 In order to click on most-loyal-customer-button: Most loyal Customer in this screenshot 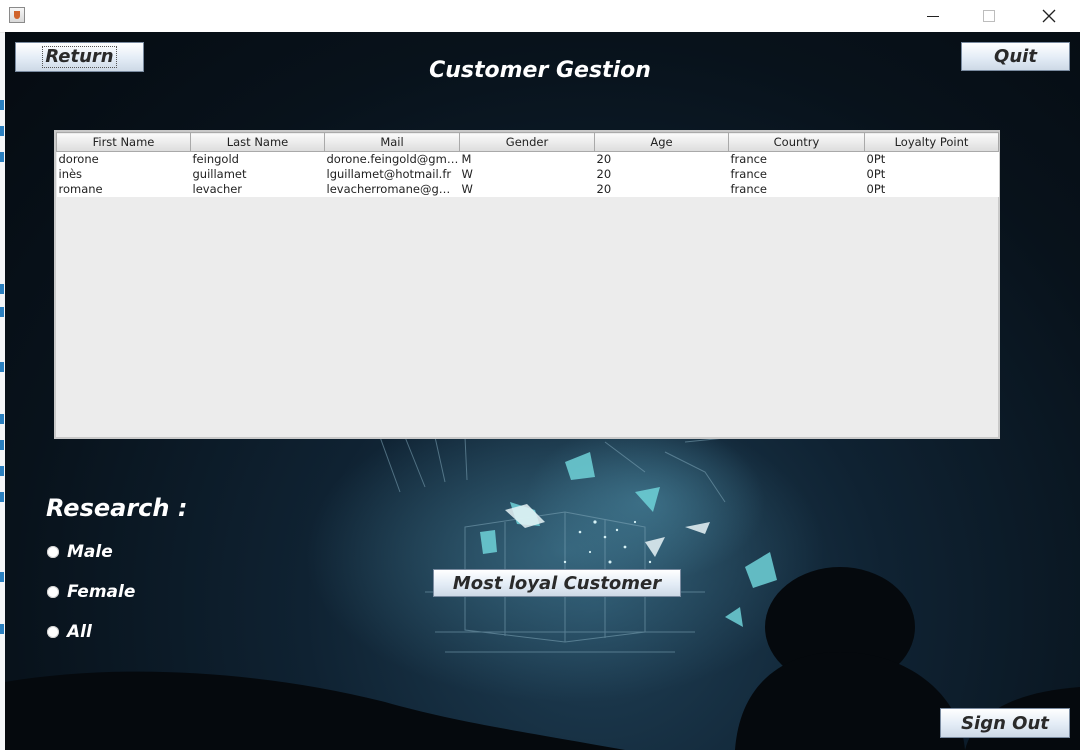, I will do `click(557, 583)`.